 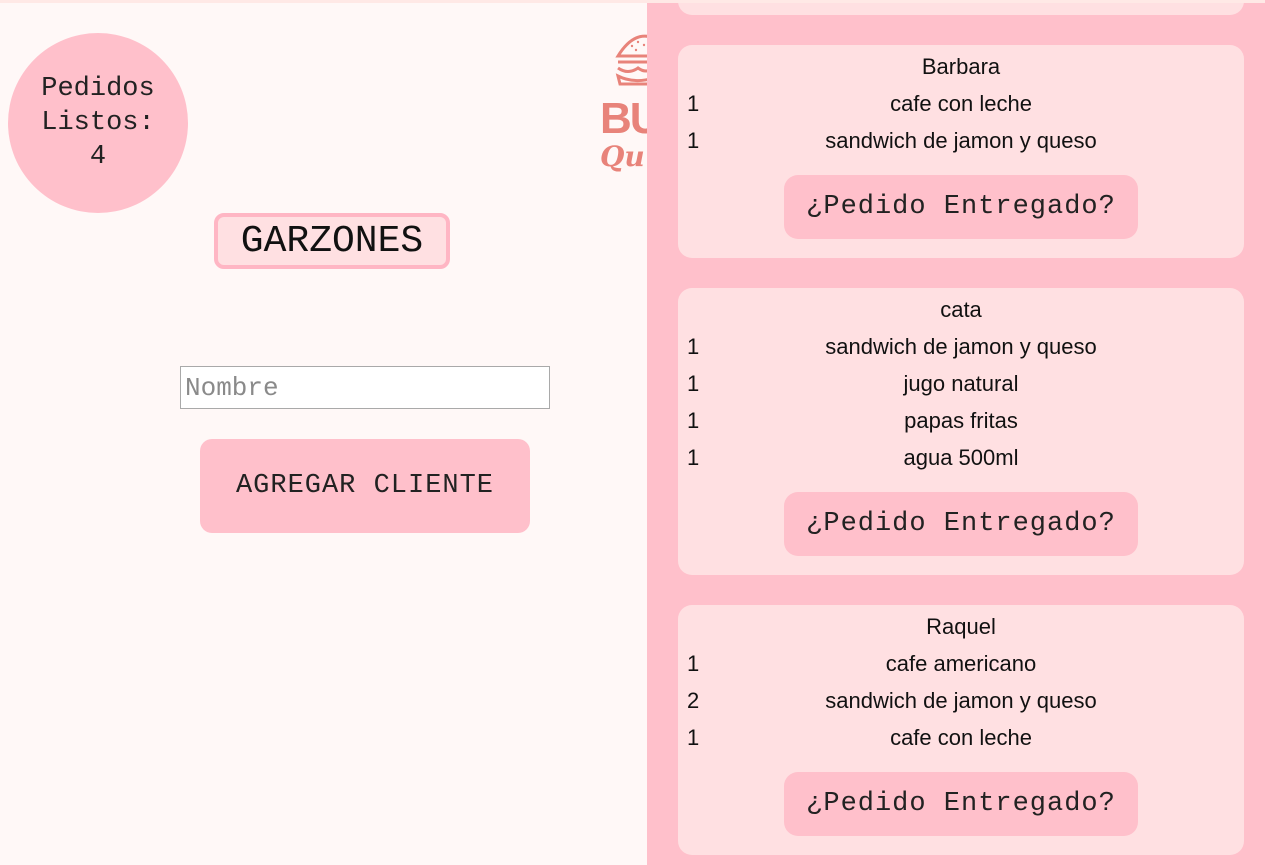 I want to click on order-item: 1 cafe americano, so click(x=961, y=663).